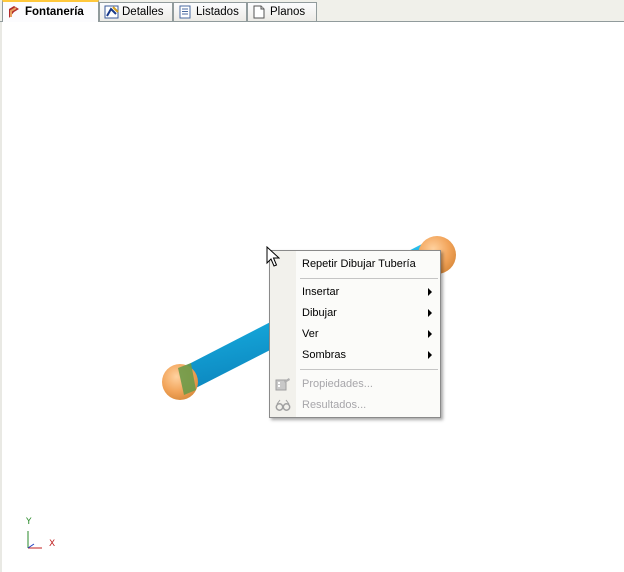 The width and height of the screenshot is (624, 572). I want to click on menu-item-label: Sombras, so click(324, 355).